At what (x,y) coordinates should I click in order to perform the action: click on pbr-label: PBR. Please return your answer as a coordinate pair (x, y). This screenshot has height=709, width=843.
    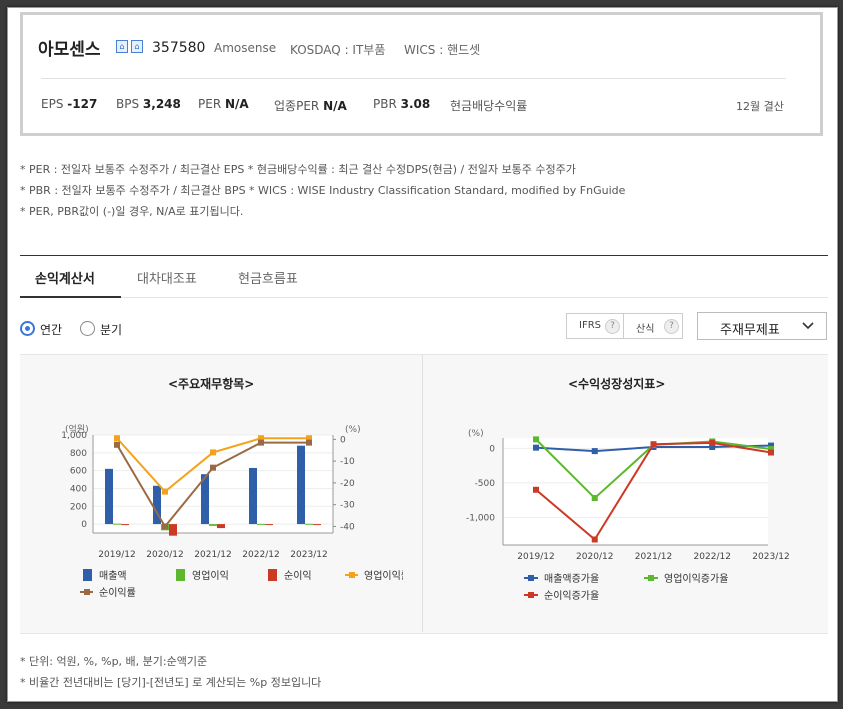
    Looking at the image, I should click on (385, 104).